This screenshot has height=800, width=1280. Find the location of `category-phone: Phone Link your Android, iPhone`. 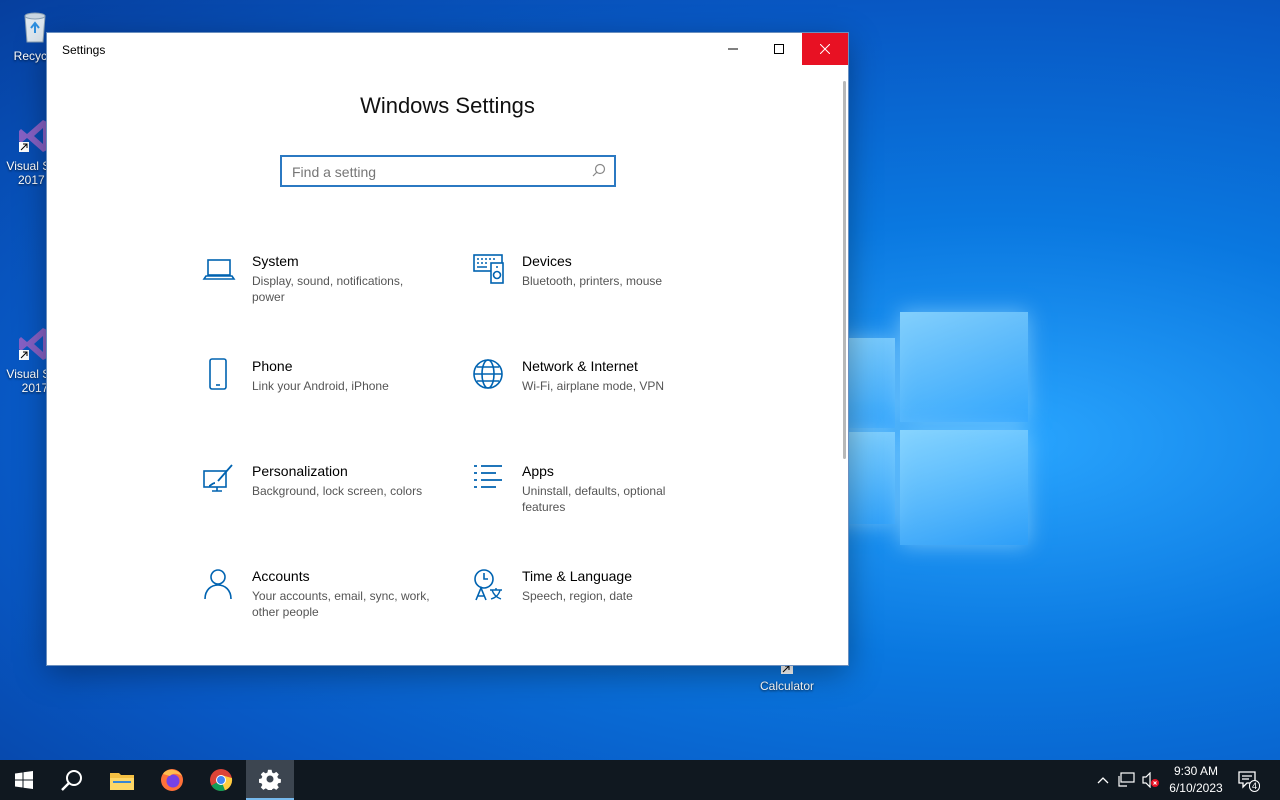

category-phone: Phone Link your Android, iPhone is located at coordinates (322, 393).